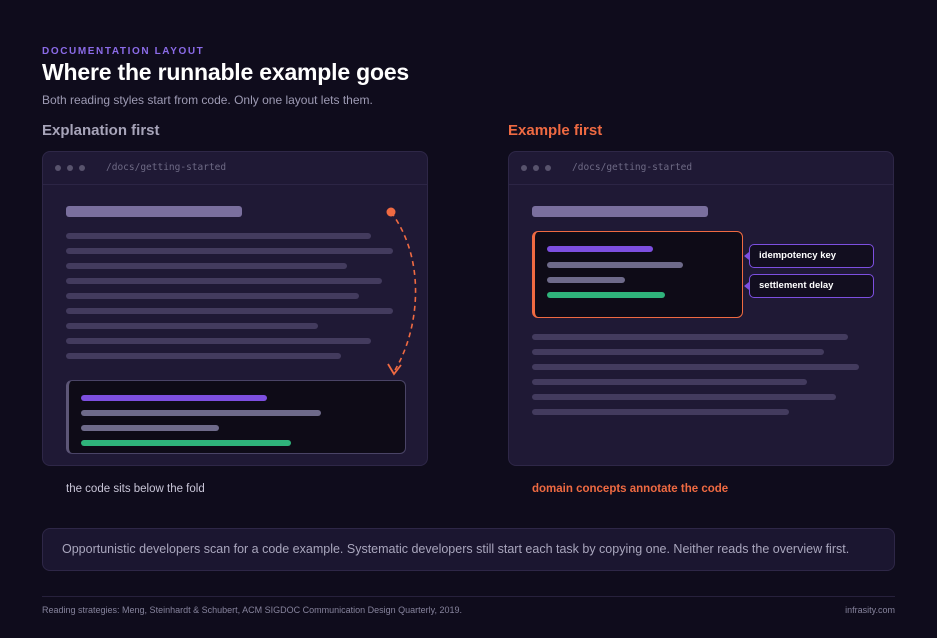  I want to click on annotation-idempotency-key: idempotency key, so click(811, 256).